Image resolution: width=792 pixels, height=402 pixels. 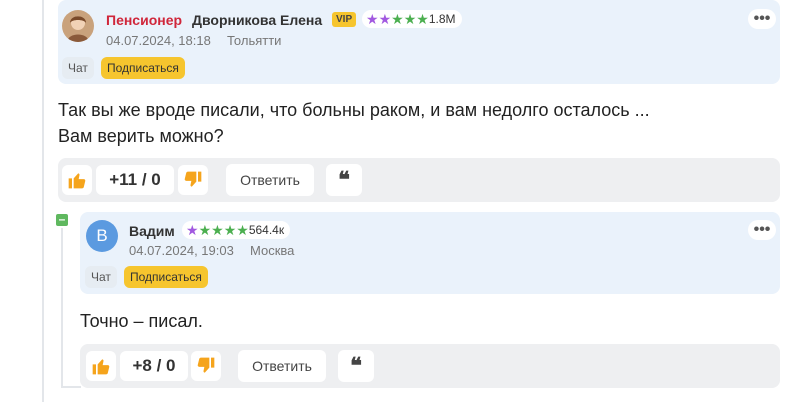 What do you see at coordinates (344, 19) in the screenshot?
I see `vip-badge: VIP` at bounding box center [344, 19].